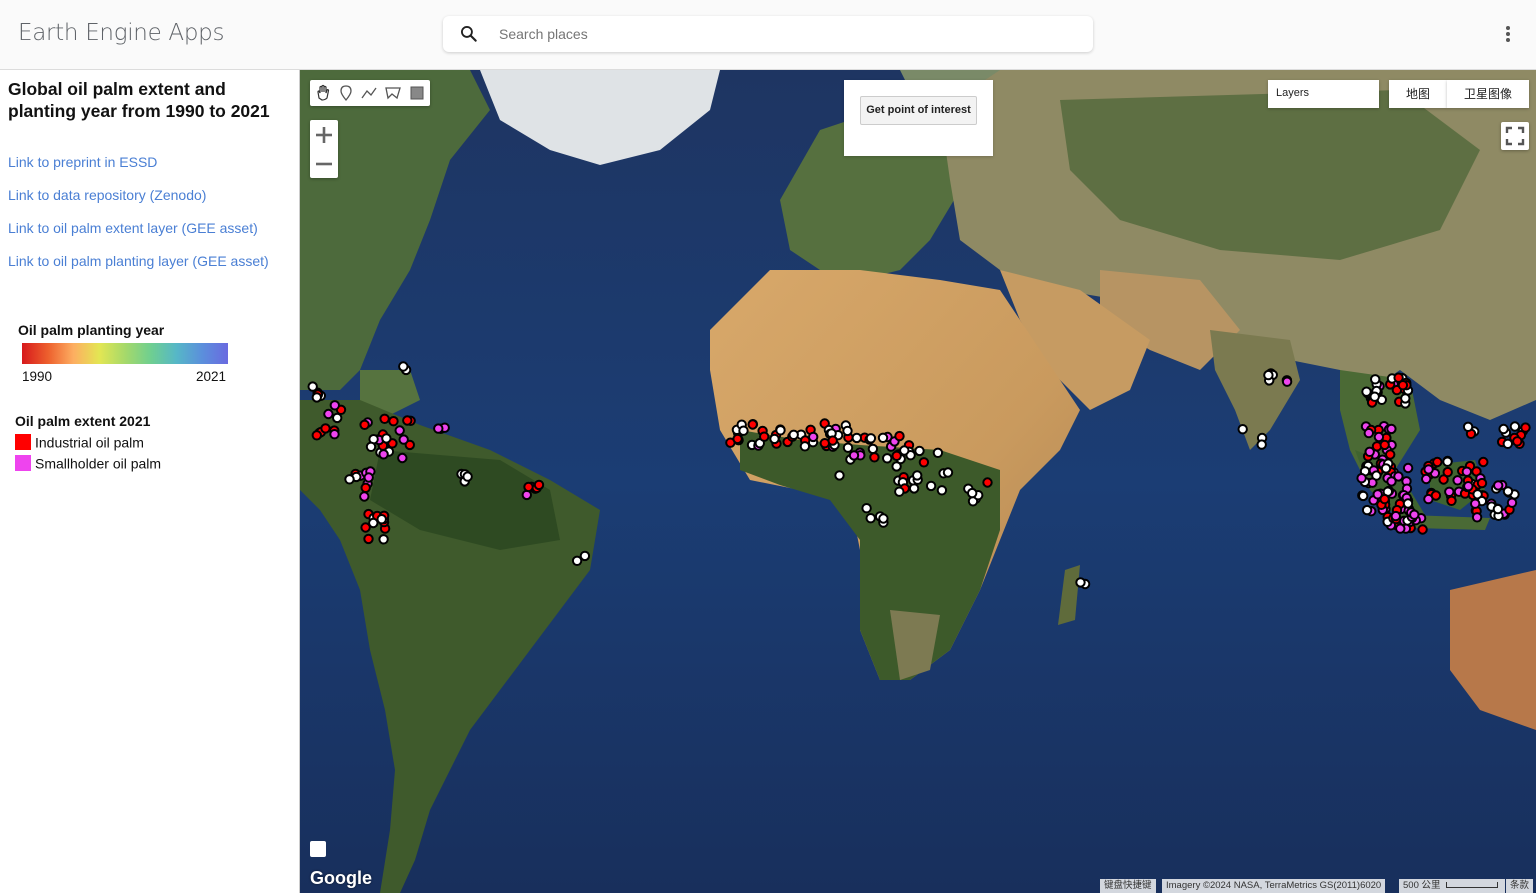 This screenshot has height=893, width=1536. What do you see at coordinates (91, 330) in the screenshot?
I see `planting-legend-title: Oil palm planting year` at bounding box center [91, 330].